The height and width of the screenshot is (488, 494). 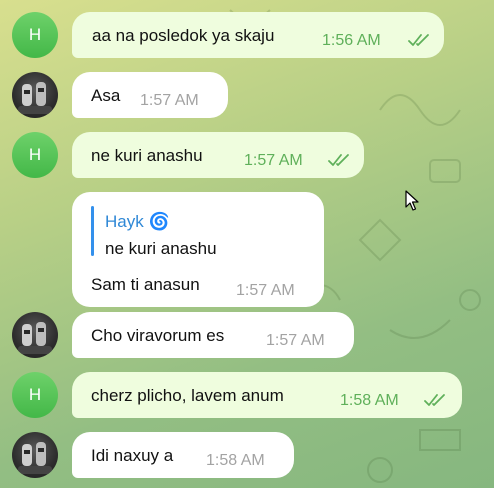 I want to click on message-bubble: Cho viravorum es 1:57 AM, so click(x=213, y=335).